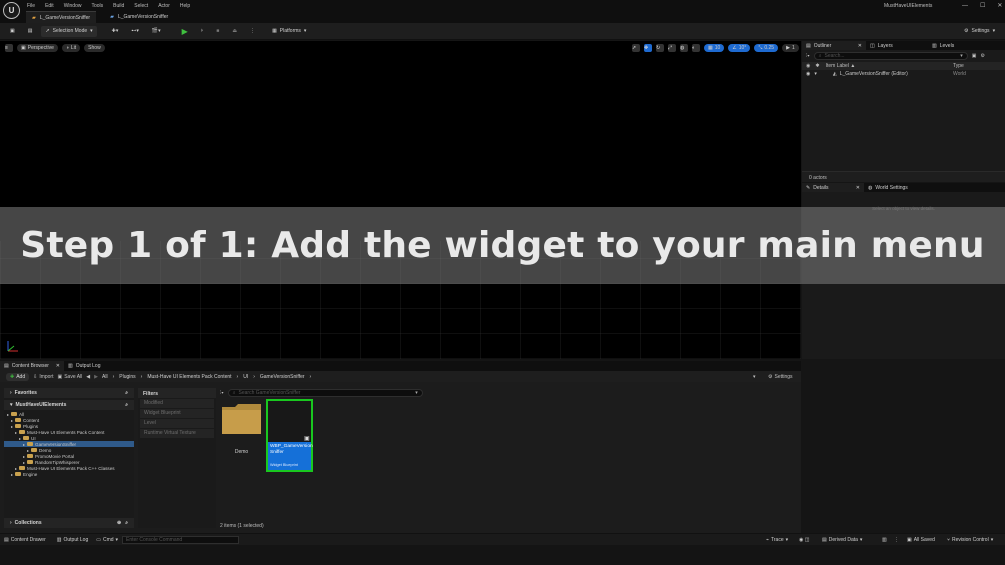 Image resolution: width=1005 pixels, height=565 pixels. I want to click on maximize-icon: ☐, so click(982, 5).